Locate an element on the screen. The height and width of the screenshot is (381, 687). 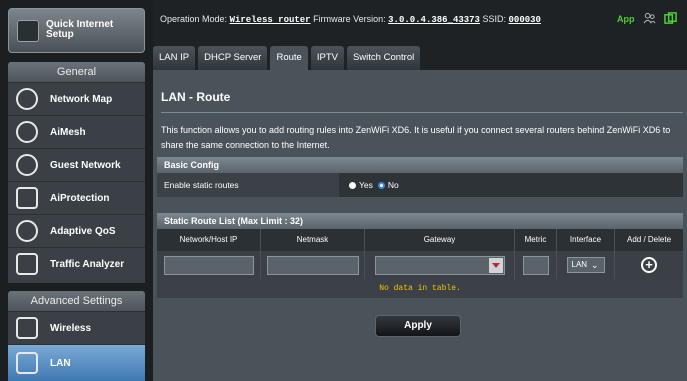
sidebar-item-label: AiProtection is located at coordinates (80, 198).